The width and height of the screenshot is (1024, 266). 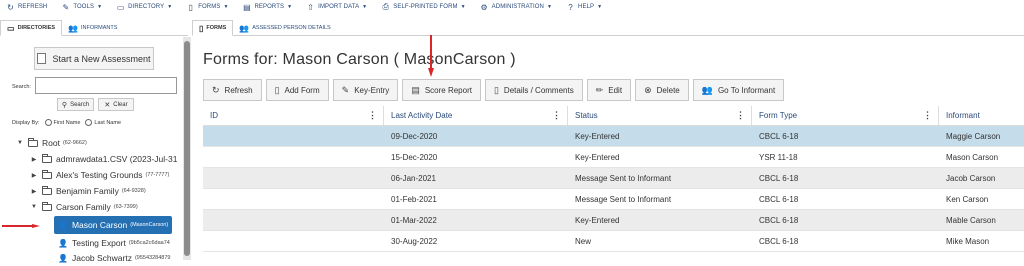 What do you see at coordinates (99, 175) in the screenshot?
I see `tree-node: ▶ Alex's Testing Grounds (77-7777)` at bounding box center [99, 175].